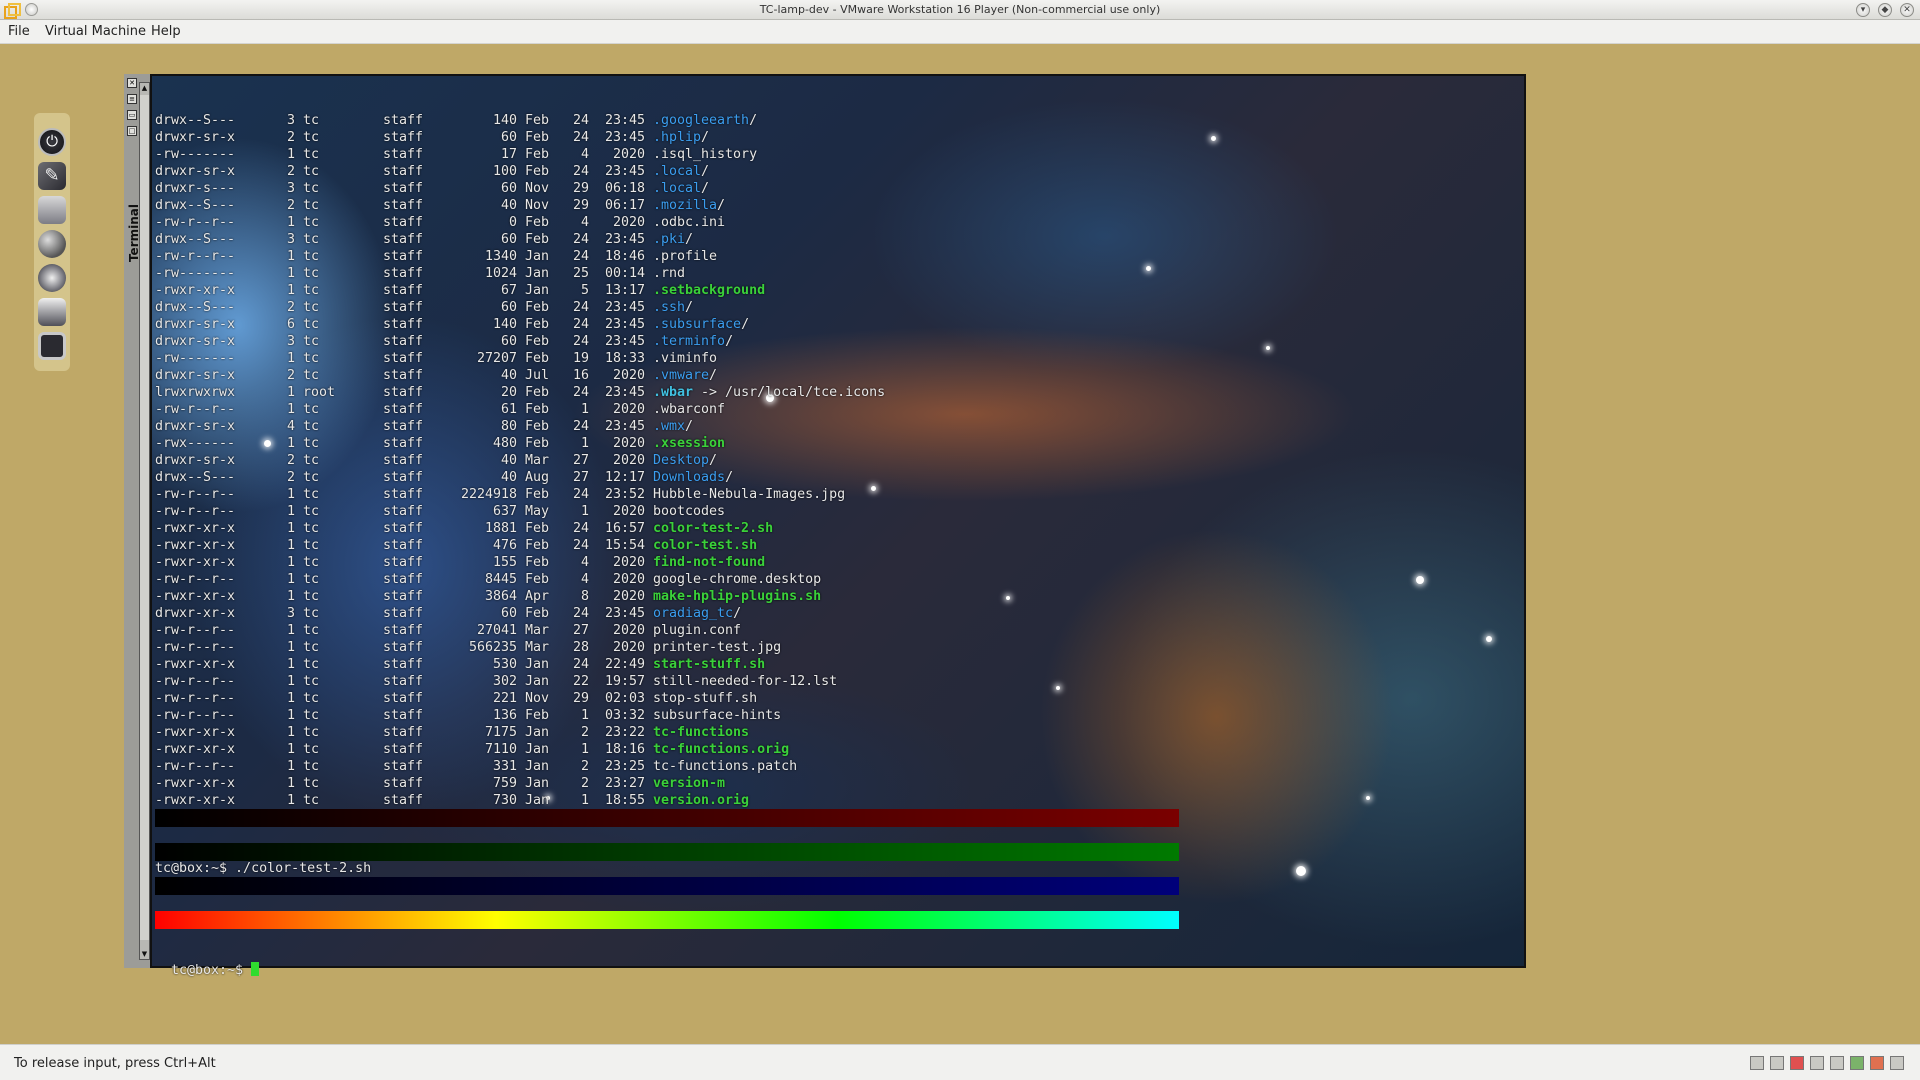 The width and height of the screenshot is (1920, 1080). What do you see at coordinates (52, 210) in the screenshot?
I see `tools-icon` at bounding box center [52, 210].